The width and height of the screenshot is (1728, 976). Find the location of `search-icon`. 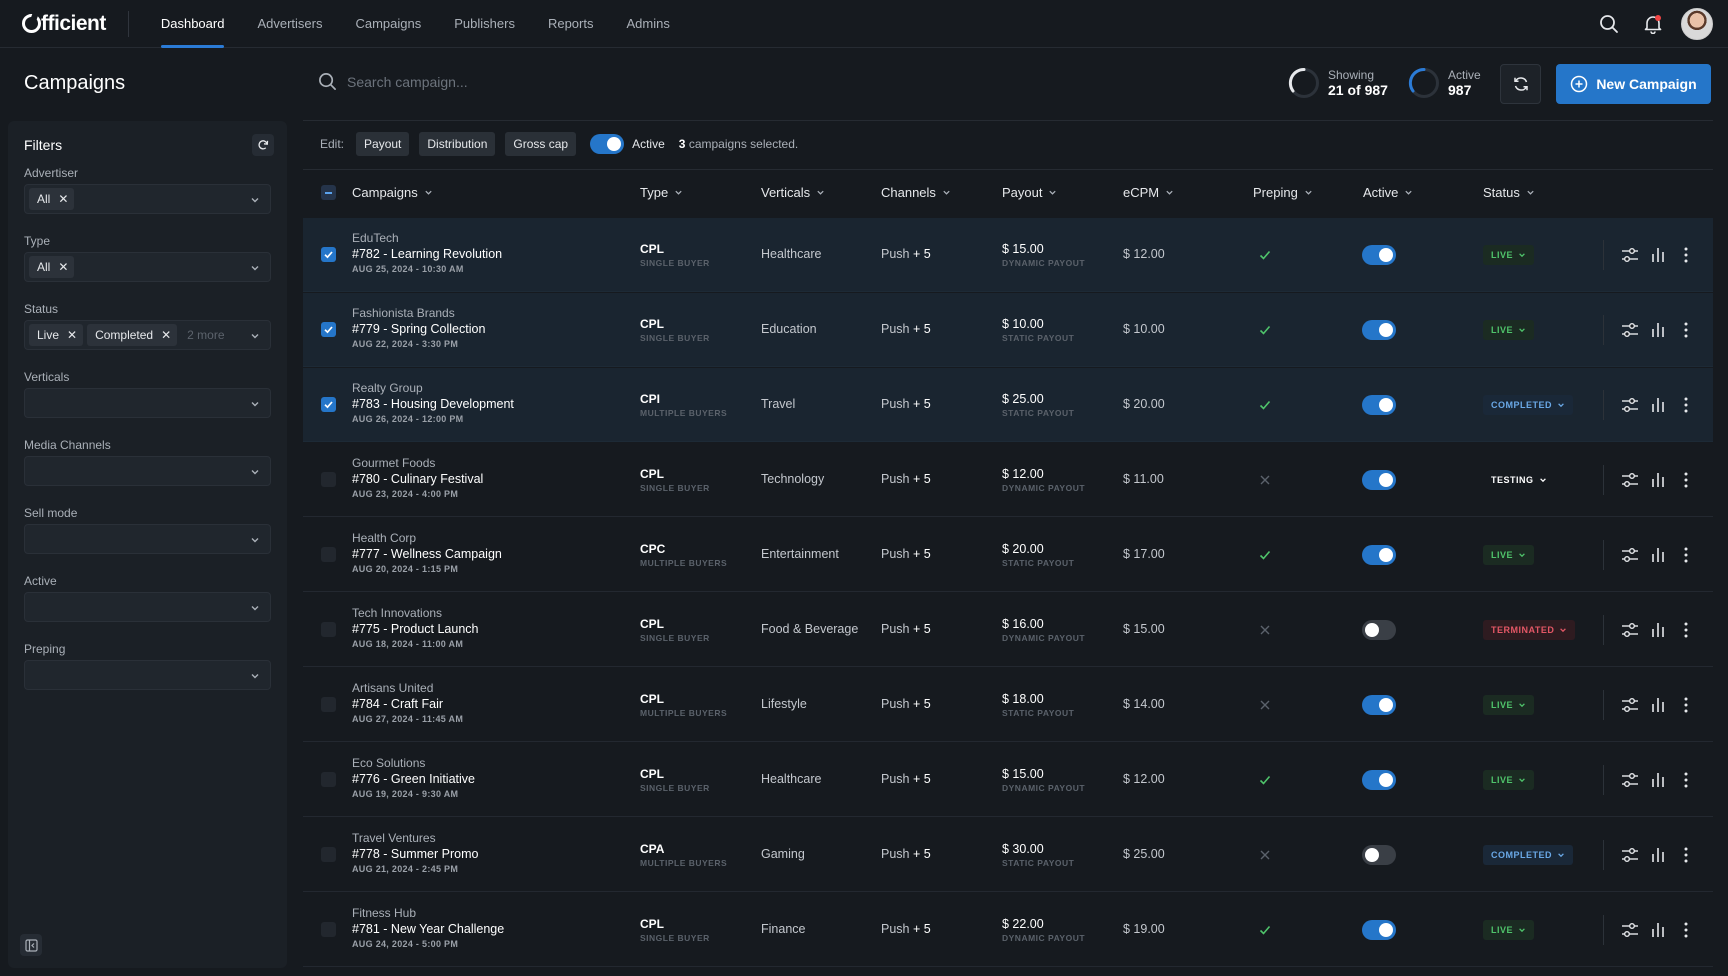

search-icon is located at coordinates (1609, 24).